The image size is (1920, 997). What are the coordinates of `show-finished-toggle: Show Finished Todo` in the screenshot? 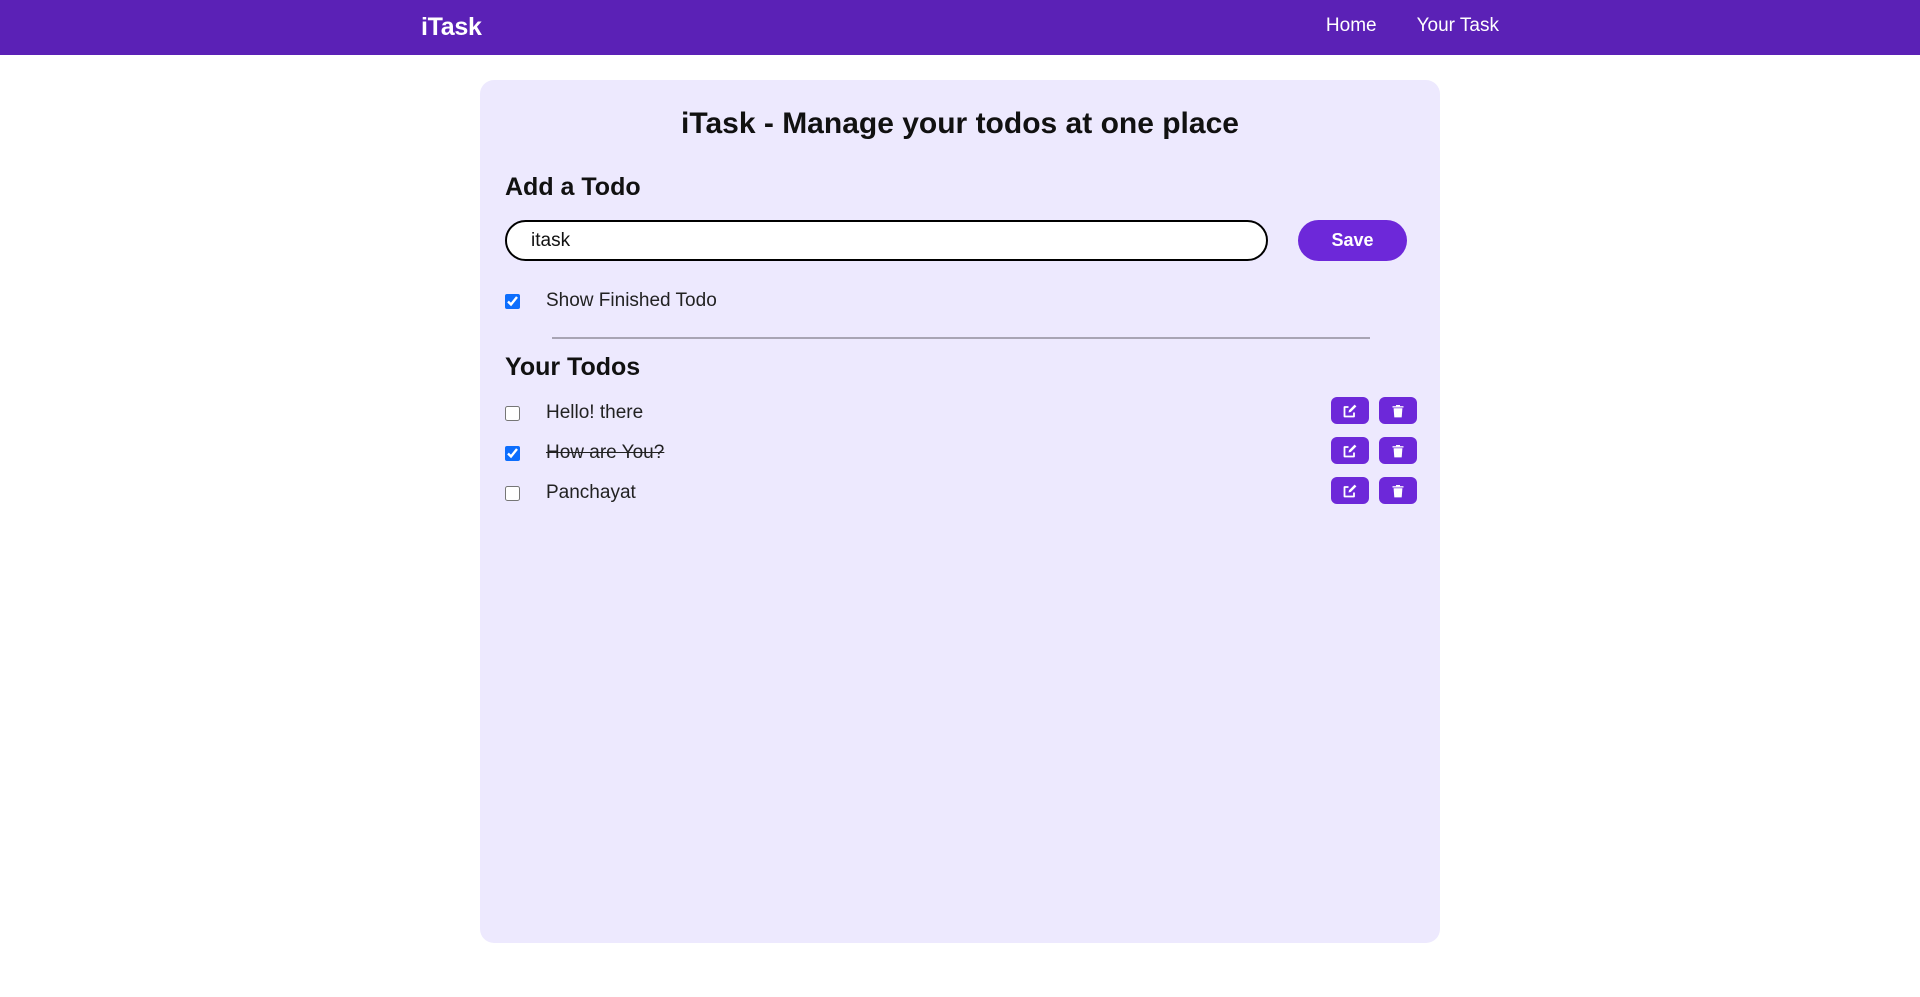 It's located at (611, 301).